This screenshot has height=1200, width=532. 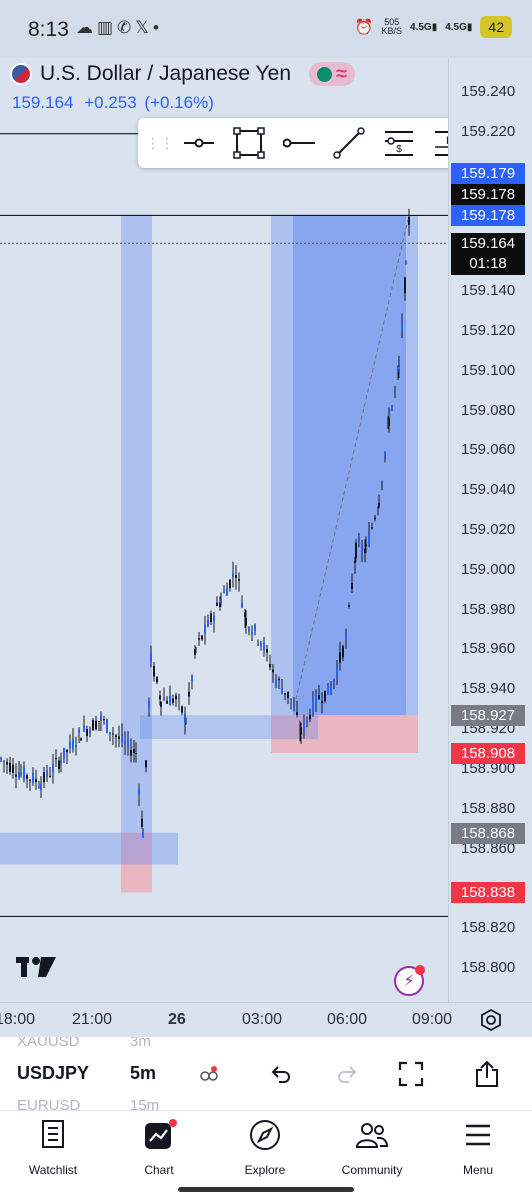 I want to click on tradingview-logo, so click(x=36, y=969).